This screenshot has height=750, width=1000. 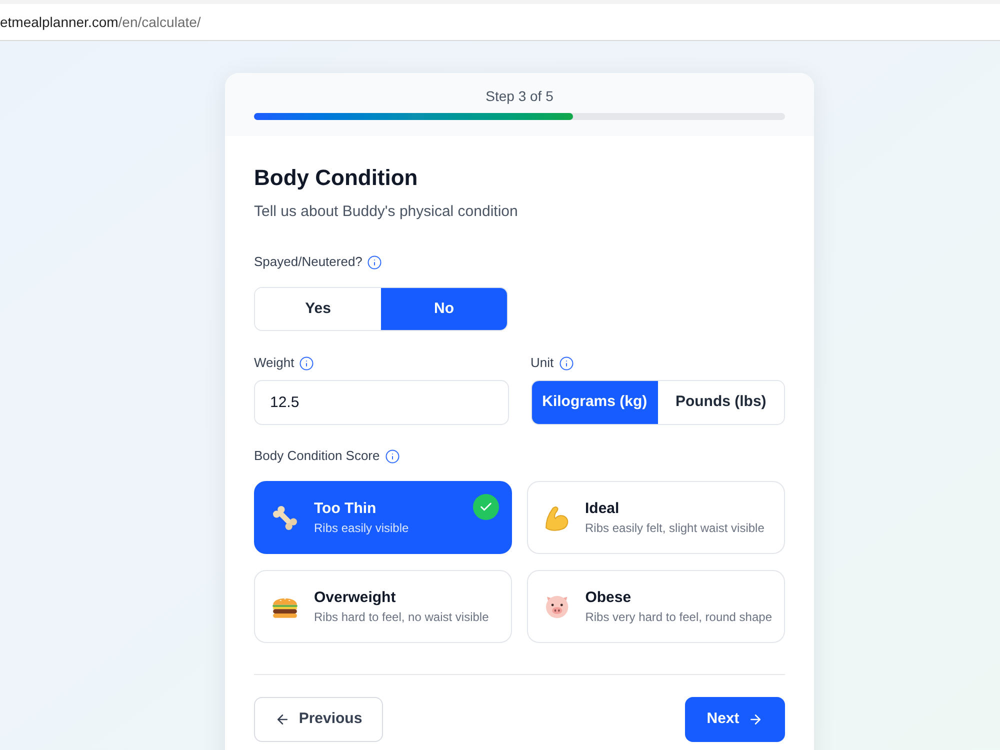 I want to click on option-description: Ribs hard to feel, no waist visible, so click(x=401, y=617).